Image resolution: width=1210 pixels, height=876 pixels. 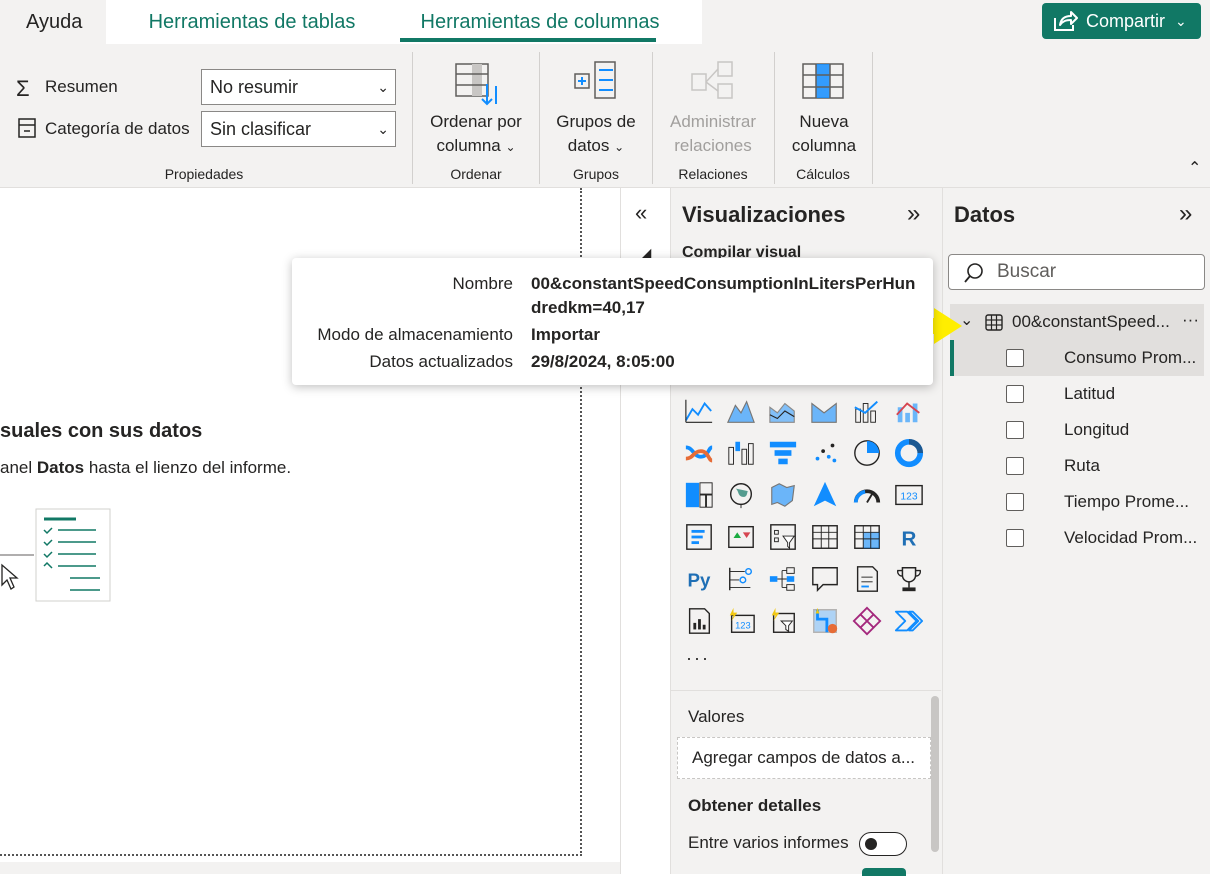 What do you see at coordinates (699, 411) in the screenshot?
I see `line-chart-icon` at bounding box center [699, 411].